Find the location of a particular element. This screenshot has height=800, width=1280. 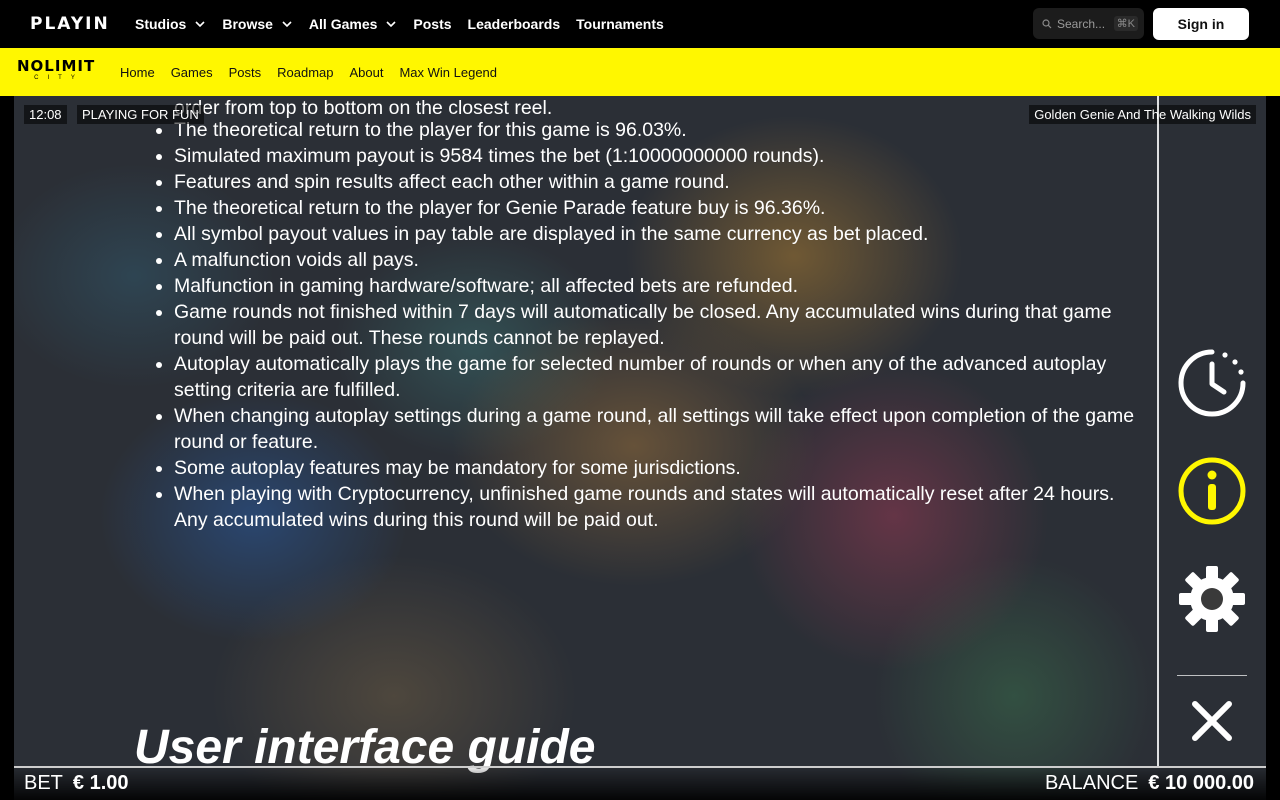

close-icon is located at coordinates (1212, 721).